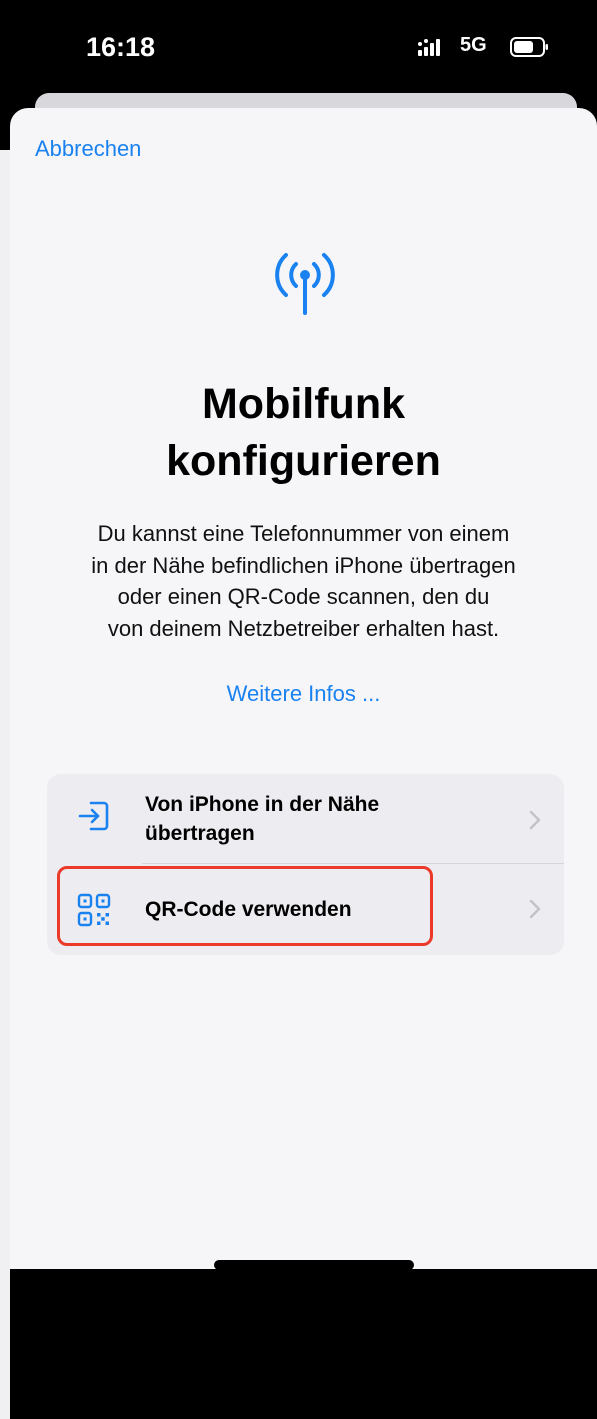  What do you see at coordinates (303, 433) in the screenshot?
I see `page-title: Mobilfunk konfigurieren` at bounding box center [303, 433].